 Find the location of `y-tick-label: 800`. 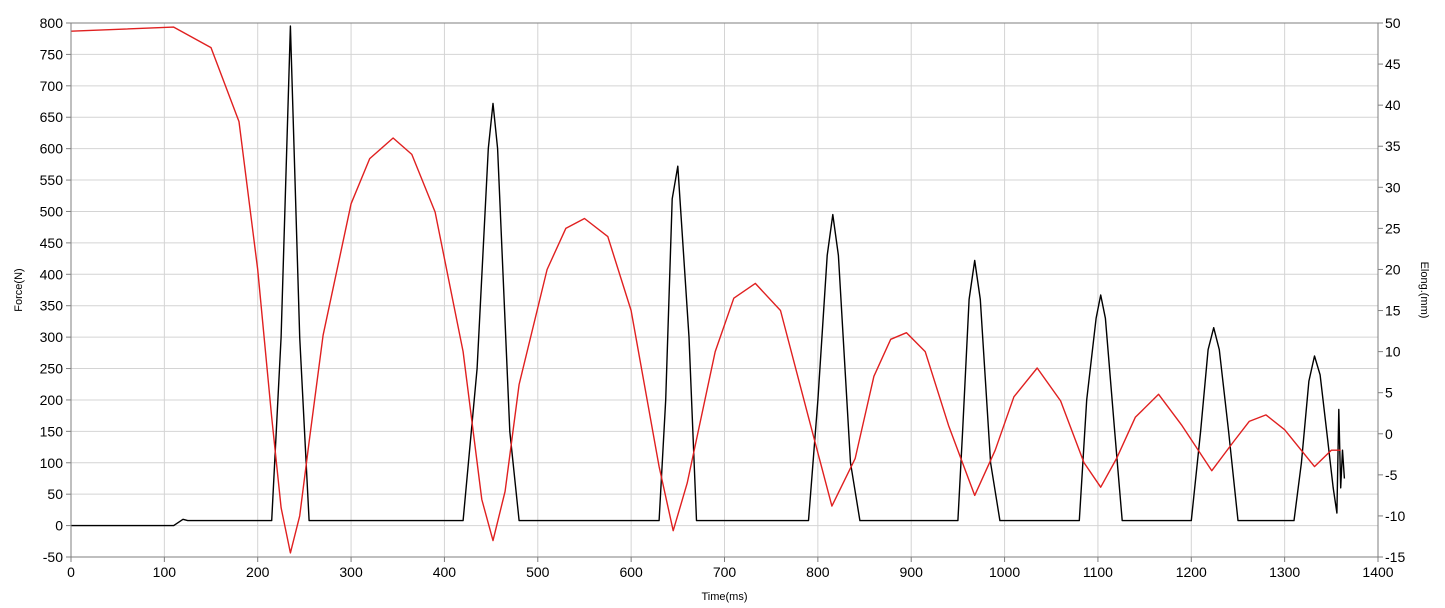

y-tick-label: 800 is located at coordinates (52, 23).